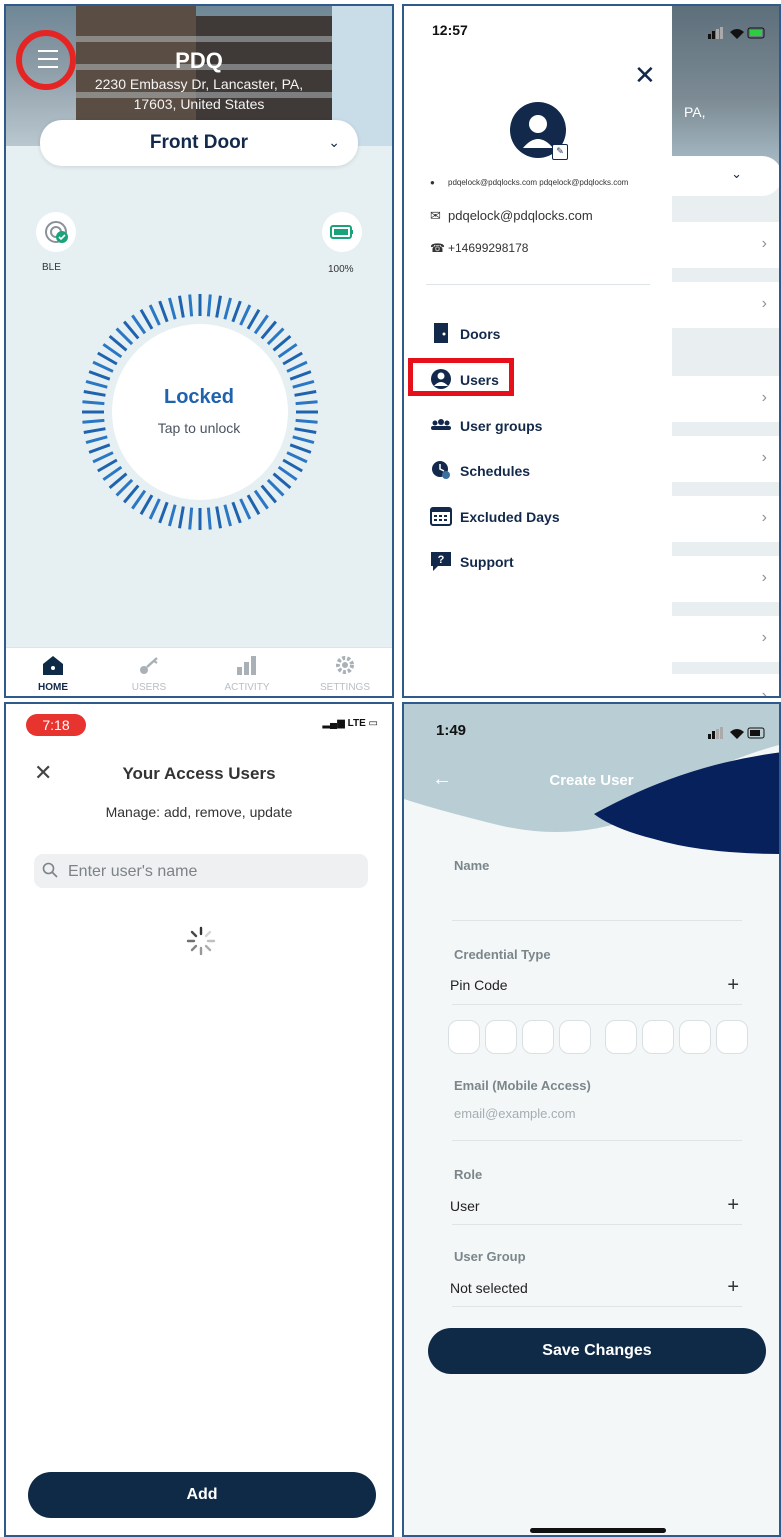  What do you see at coordinates (733, 985) in the screenshot?
I see `credential-type-plus-icon: +` at bounding box center [733, 985].